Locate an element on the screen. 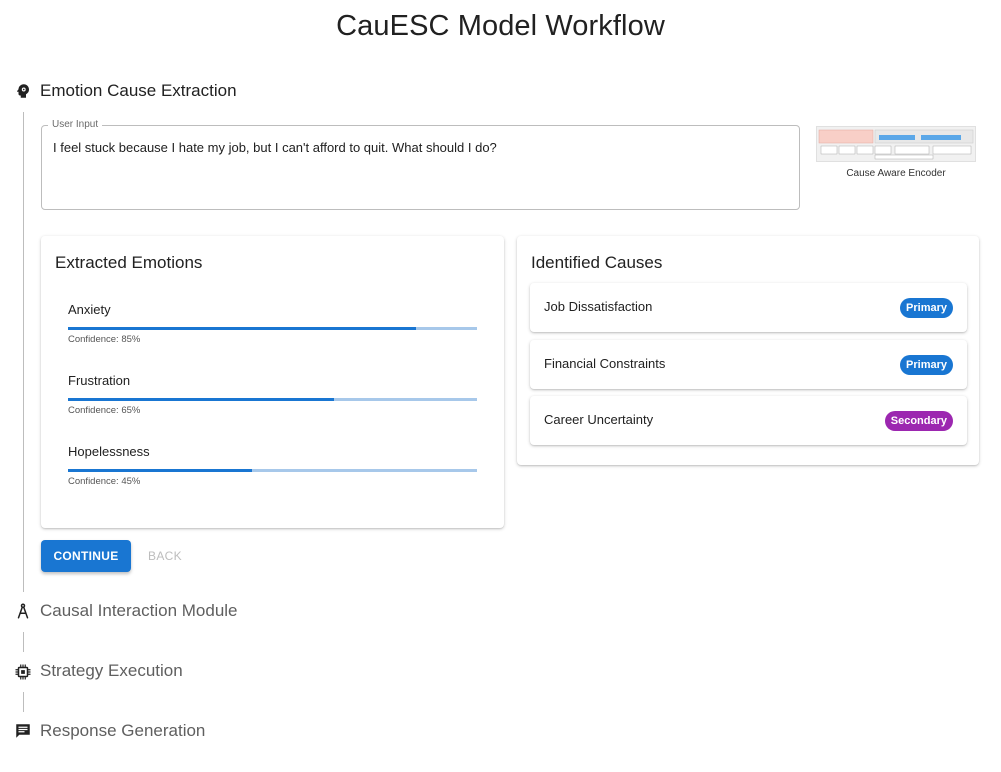  cause-label: Financial Constraints is located at coordinates (605, 363).